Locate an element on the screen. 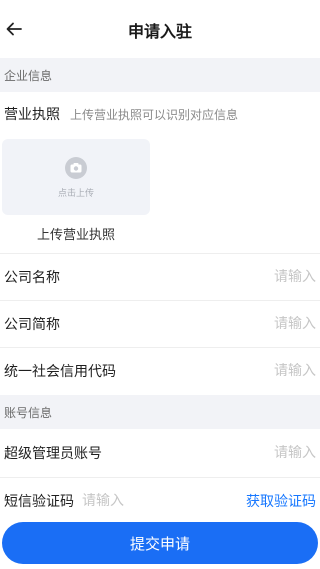  upload-caption: 上传营业执照 is located at coordinates (75, 235).